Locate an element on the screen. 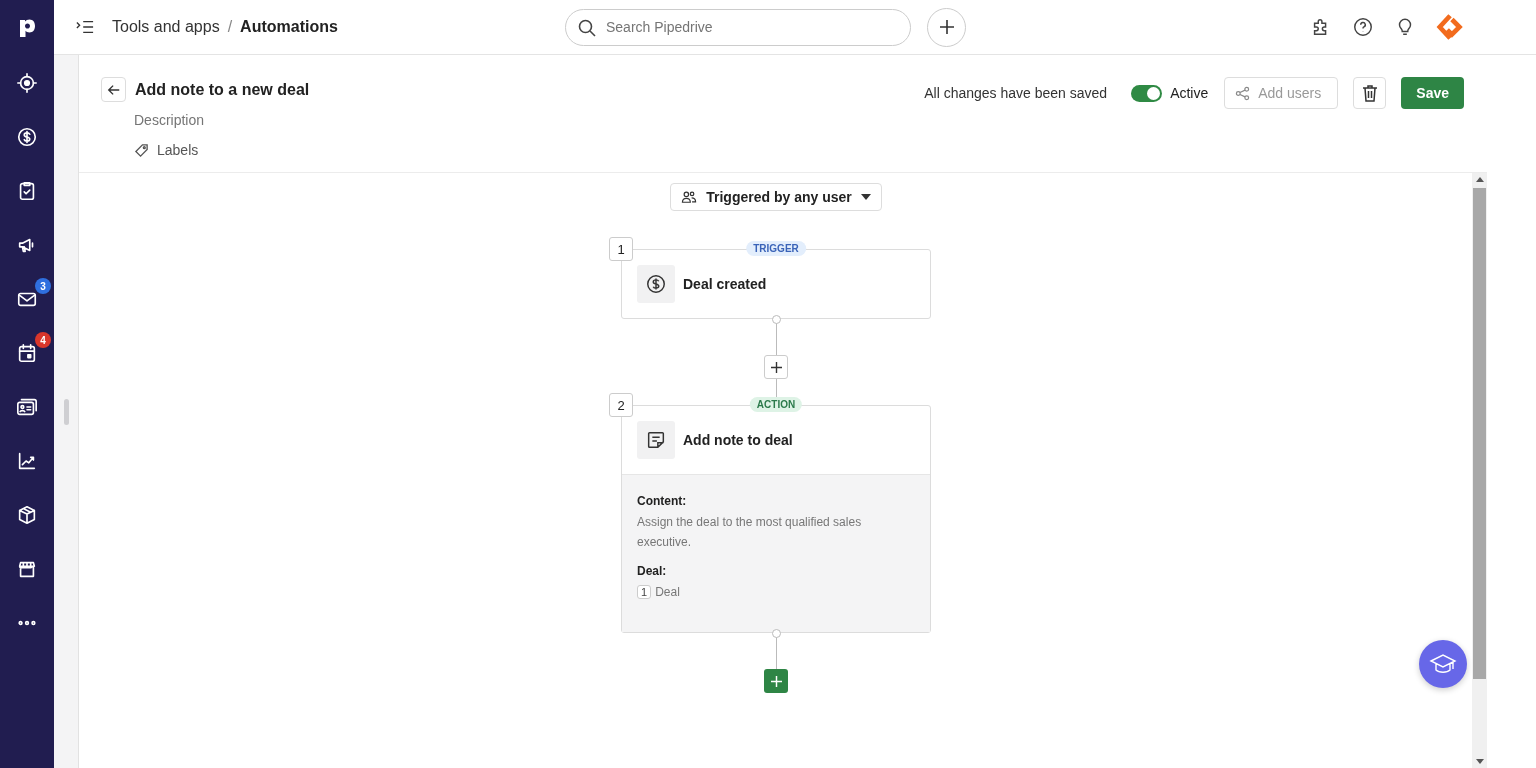 The image size is (1536, 768). detail-label: Content: is located at coordinates (662, 501).